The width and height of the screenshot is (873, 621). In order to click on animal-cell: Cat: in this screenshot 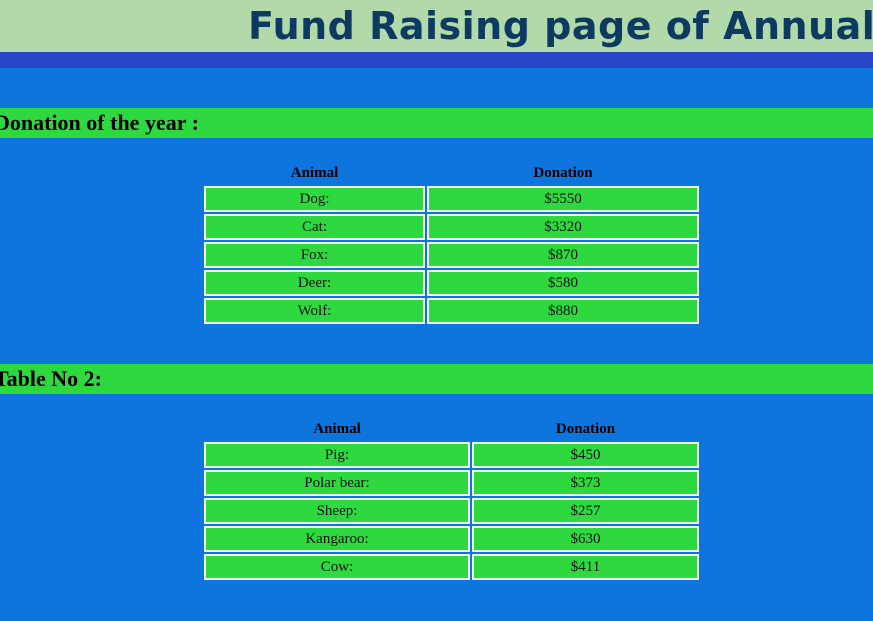, I will do `click(314, 227)`.